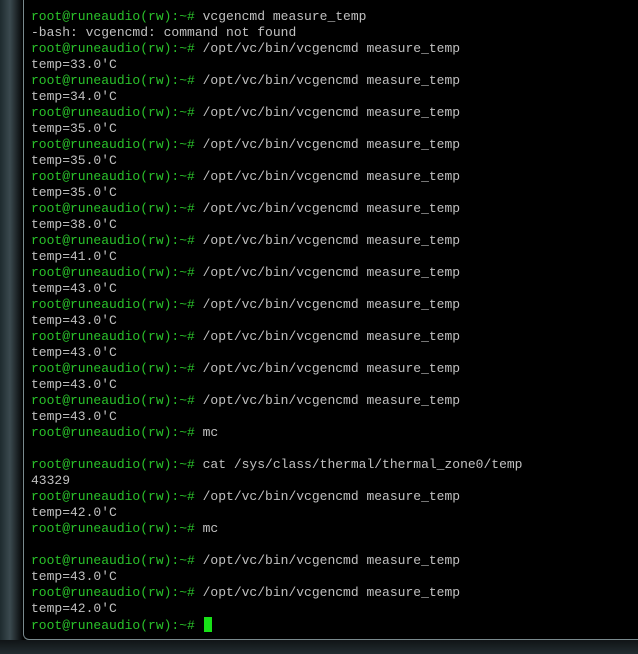 This screenshot has width=638, height=654. What do you see at coordinates (276, 257) in the screenshot?
I see `terminal-output-line: temp=41.0'C` at bounding box center [276, 257].